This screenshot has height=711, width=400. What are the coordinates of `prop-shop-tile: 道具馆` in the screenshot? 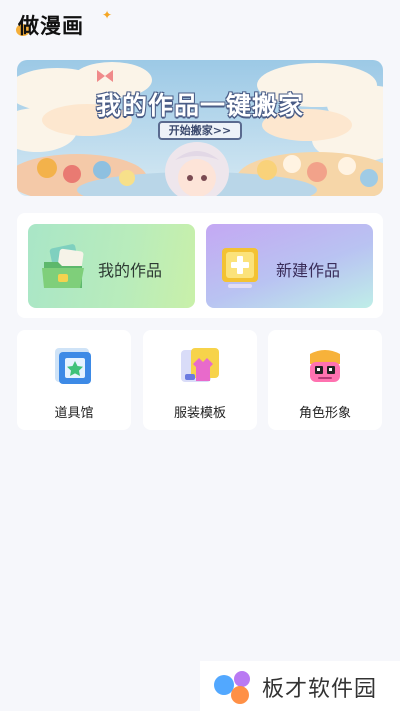 It's located at (74, 380).